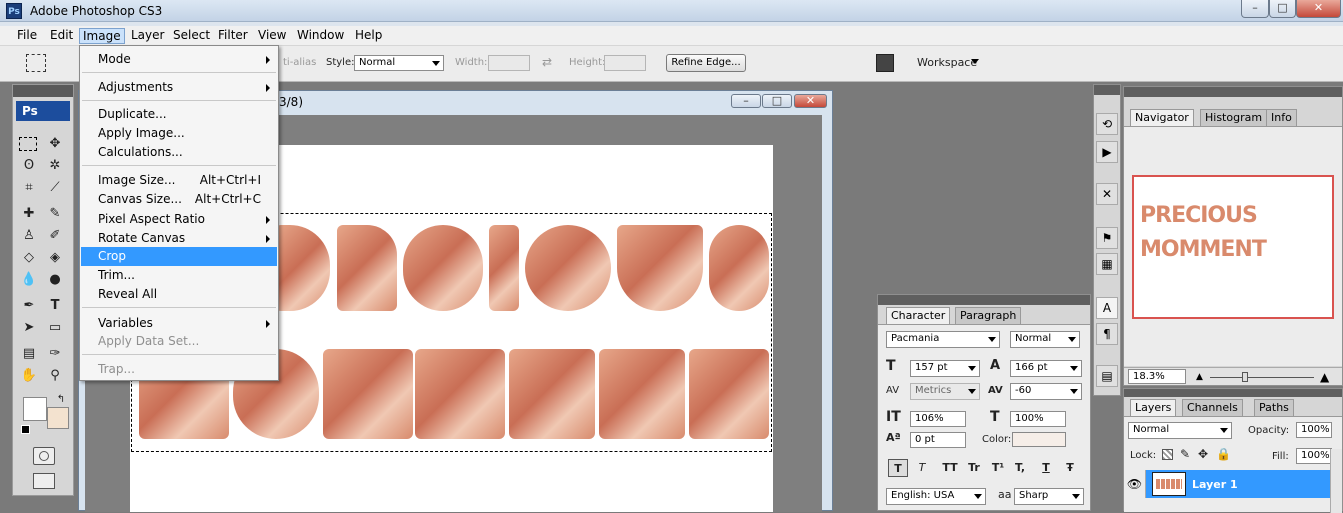 The height and width of the screenshot is (513, 1343). I want to click on screen-mode-icon, so click(44, 481).